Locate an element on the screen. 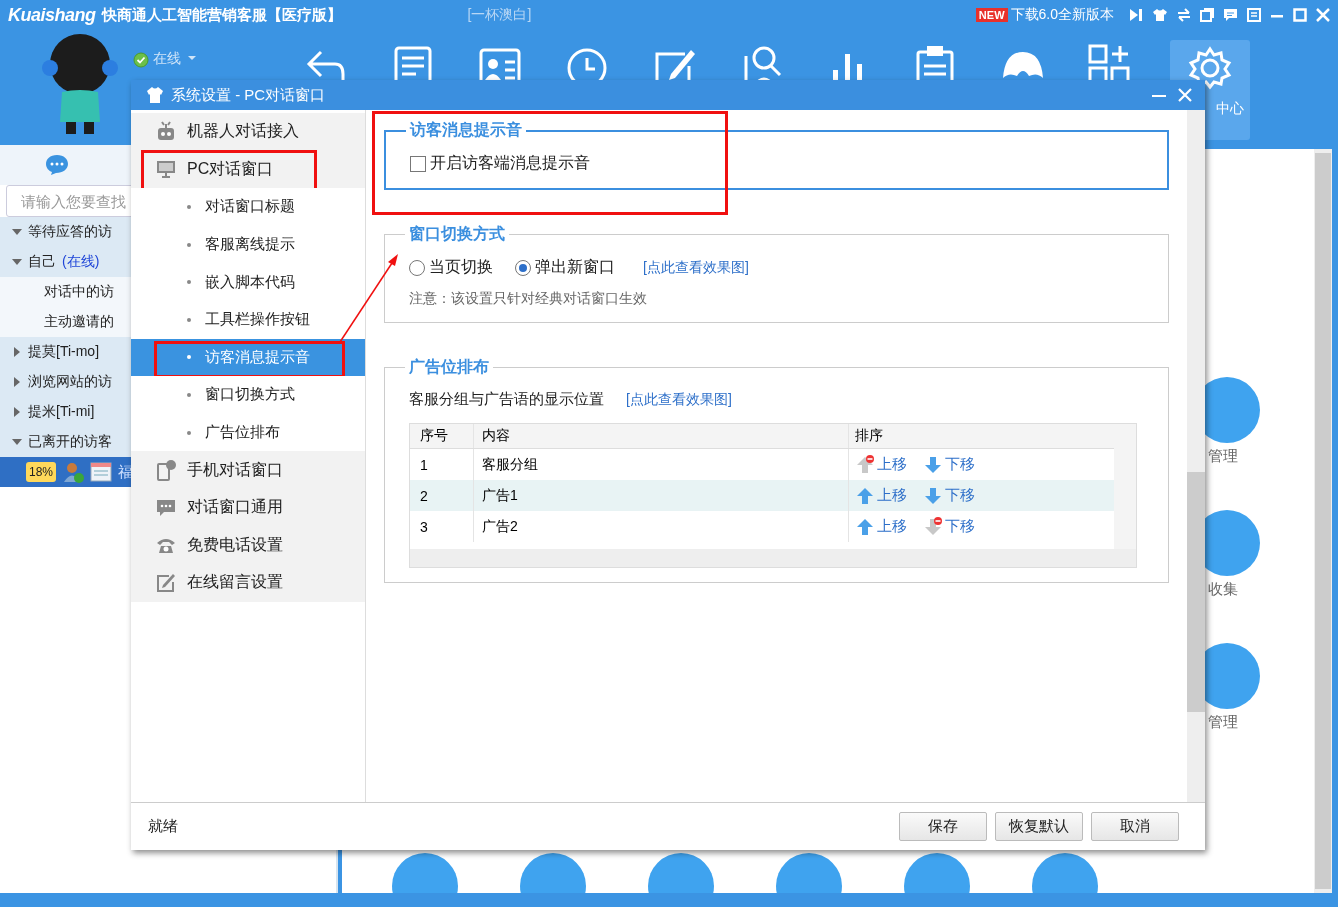 The image size is (1338, 907). percent-badge: 18% is located at coordinates (41, 472).